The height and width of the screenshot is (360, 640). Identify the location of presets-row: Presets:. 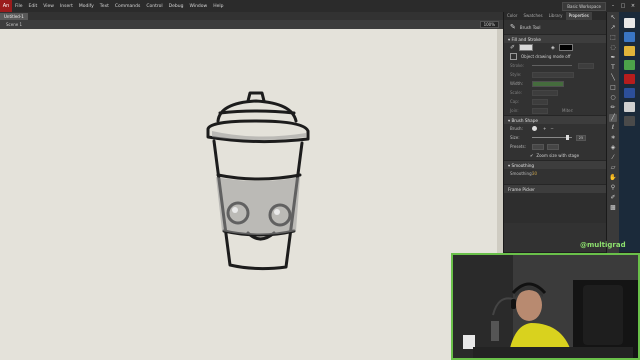
(555, 146).